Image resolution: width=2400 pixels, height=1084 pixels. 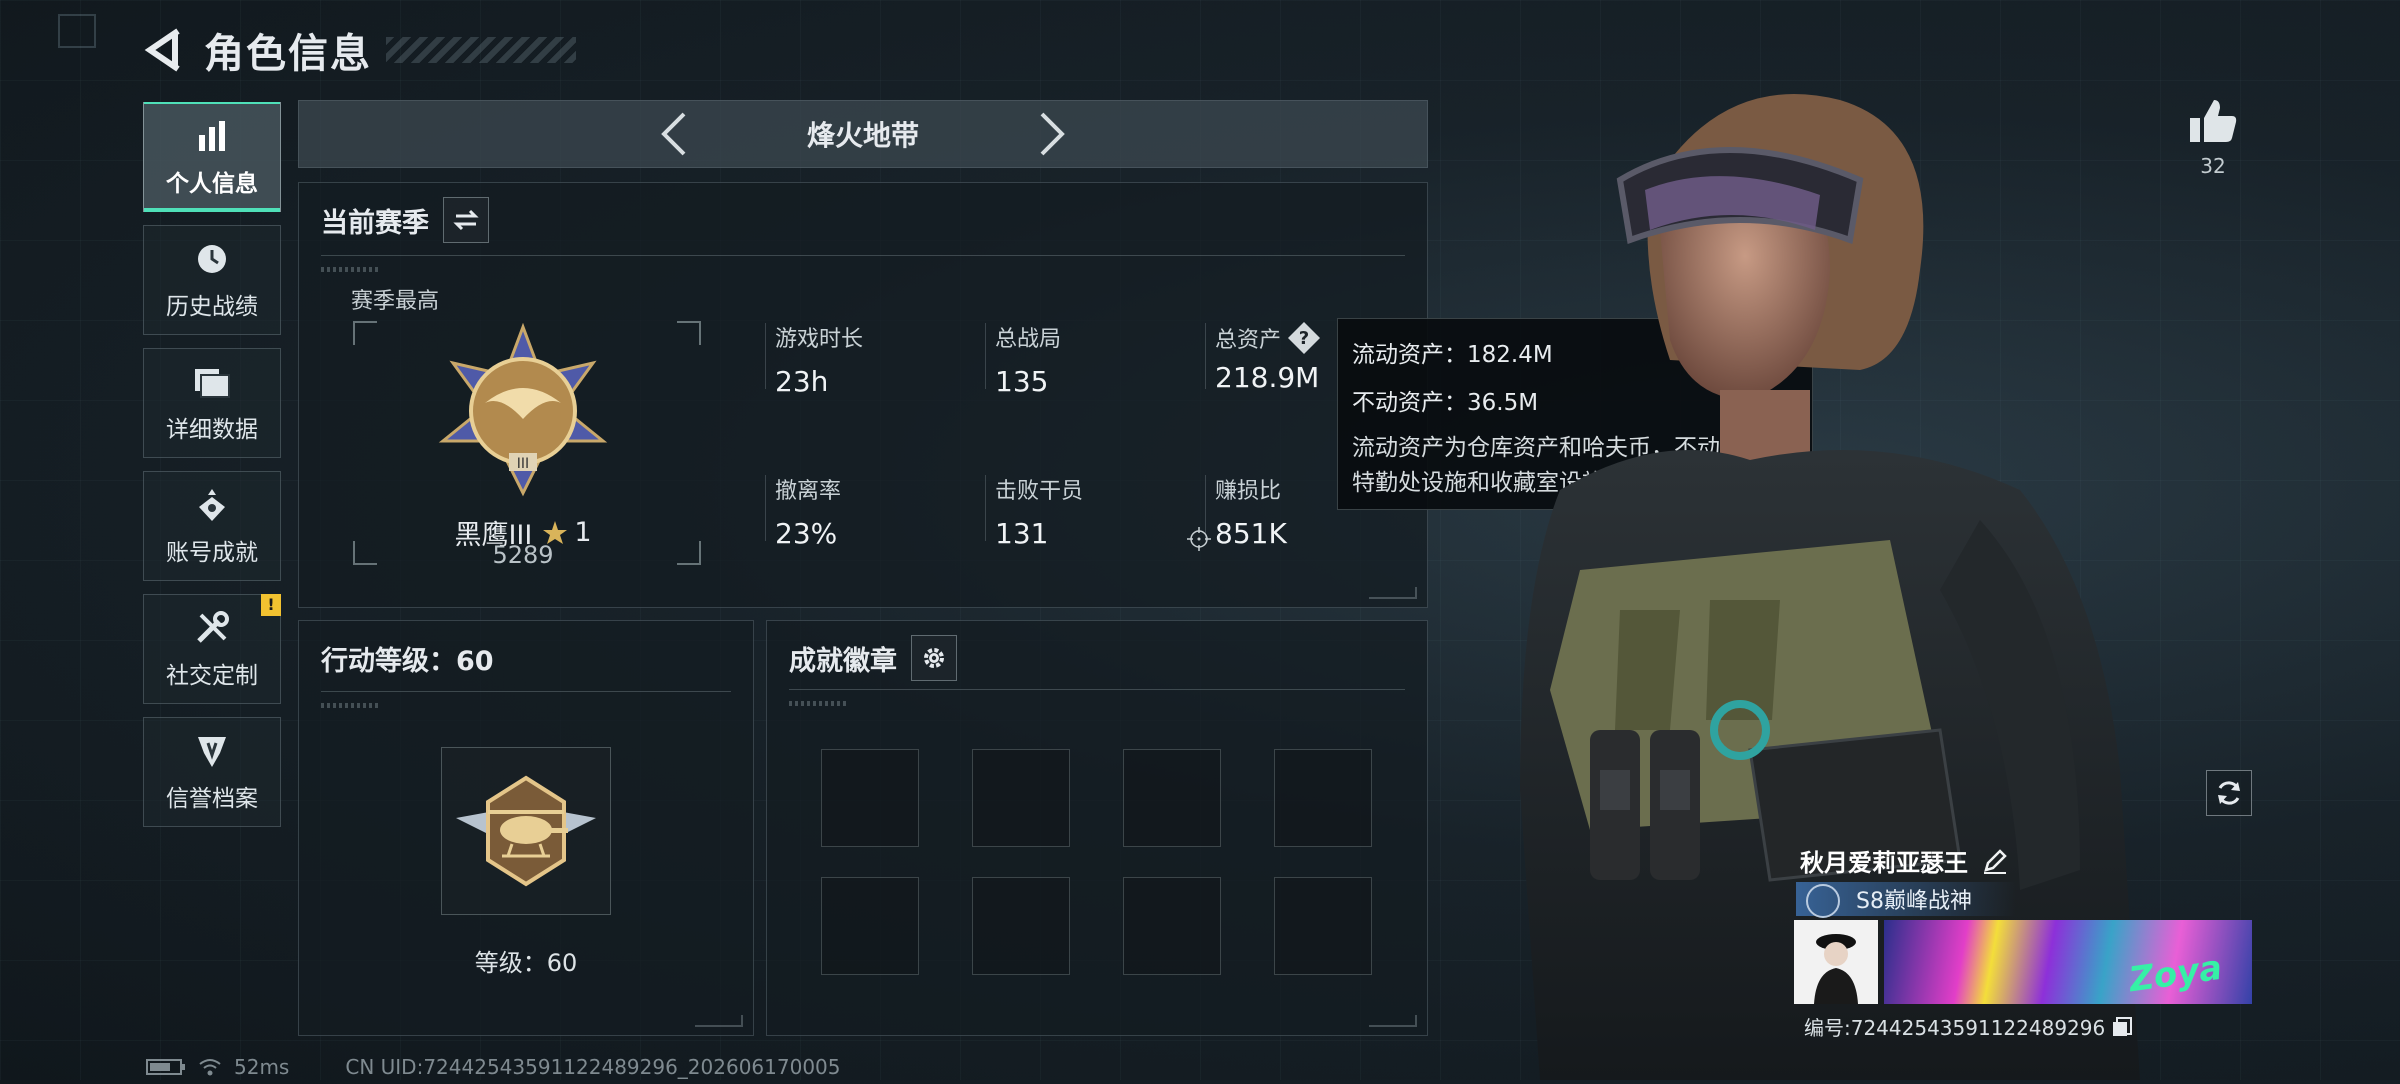 What do you see at coordinates (481, 50) in the screenshot?
I see `title-stripes-decoration` at bounding box center [481, 50].